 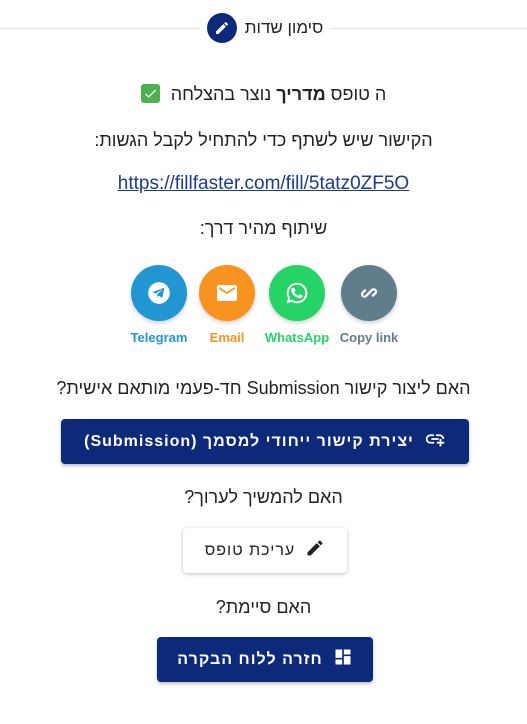 What do you see at coordinates (343, 659) in the screenshot?
I see `dashboard-icon` at bounding box center [343, 659].